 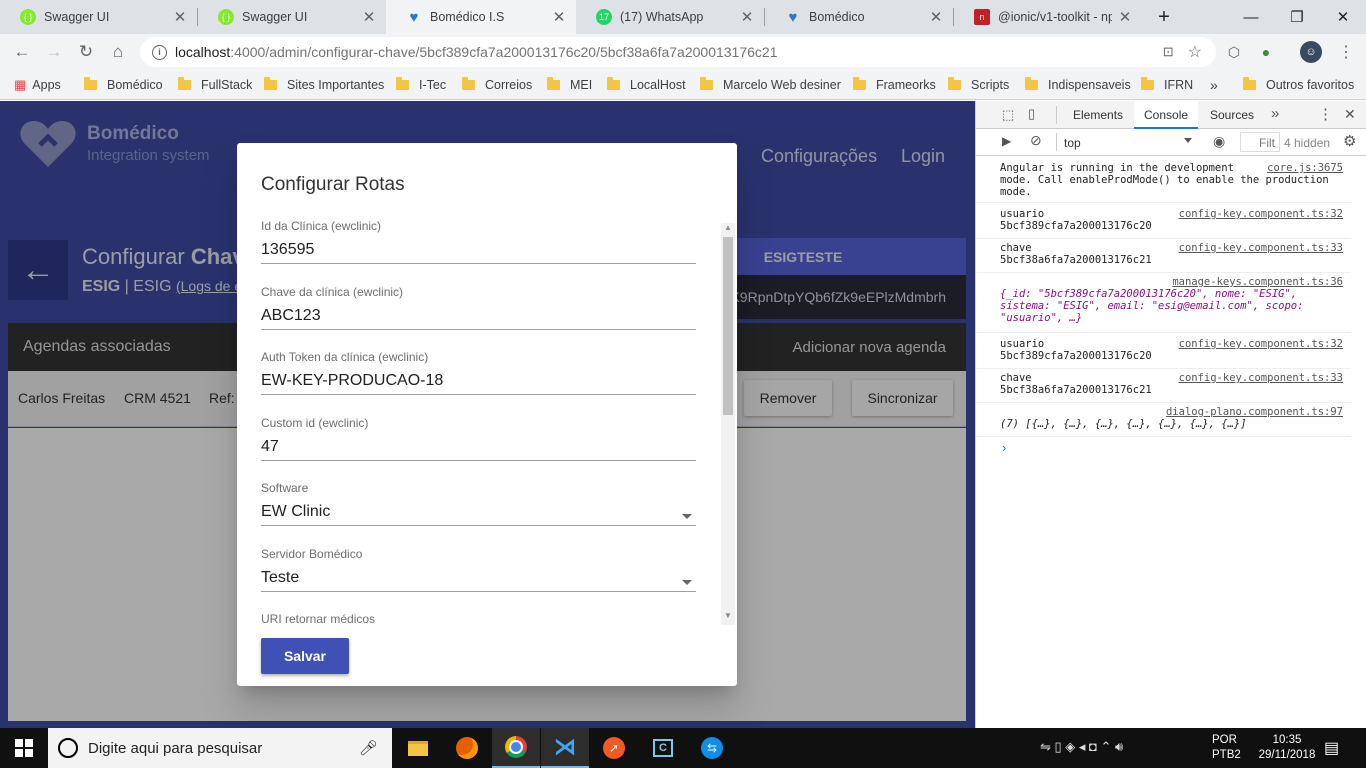 What do you see at coordinates (1036, 140) in the screenshot?
I see `clear-console-icon: ⊘` at bounding box center [1036, 140].